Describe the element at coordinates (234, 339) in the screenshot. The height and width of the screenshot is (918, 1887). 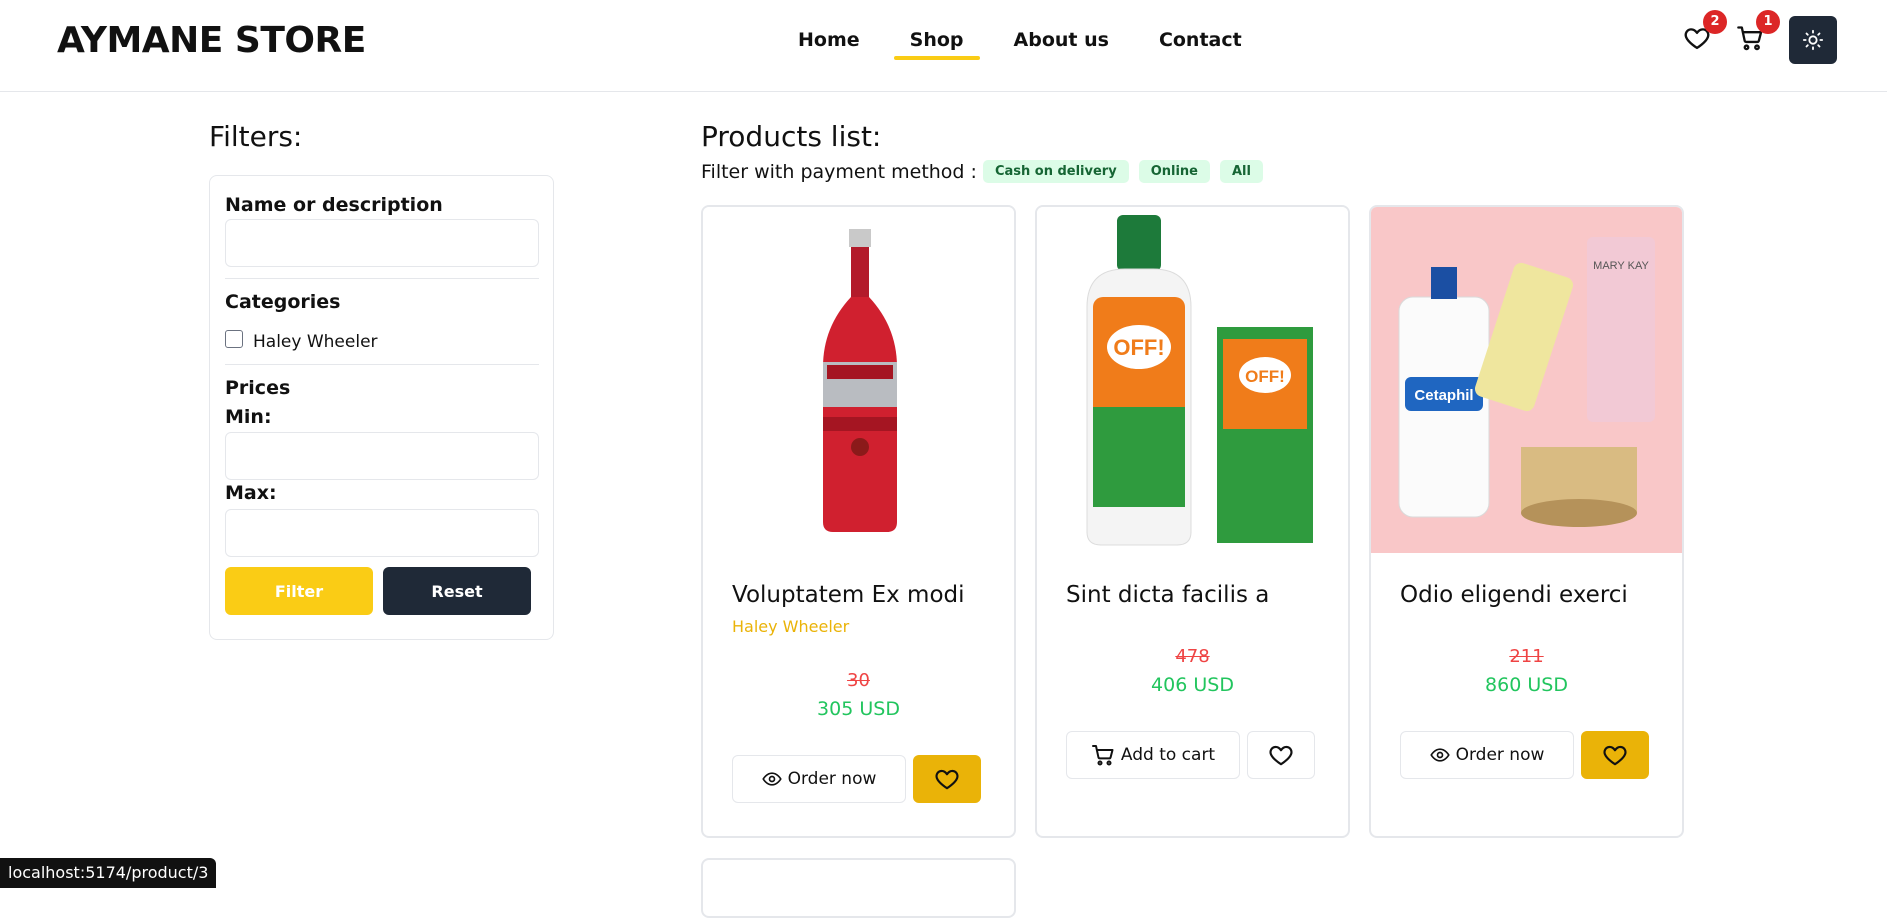
I see `category-checkbox` at that location.